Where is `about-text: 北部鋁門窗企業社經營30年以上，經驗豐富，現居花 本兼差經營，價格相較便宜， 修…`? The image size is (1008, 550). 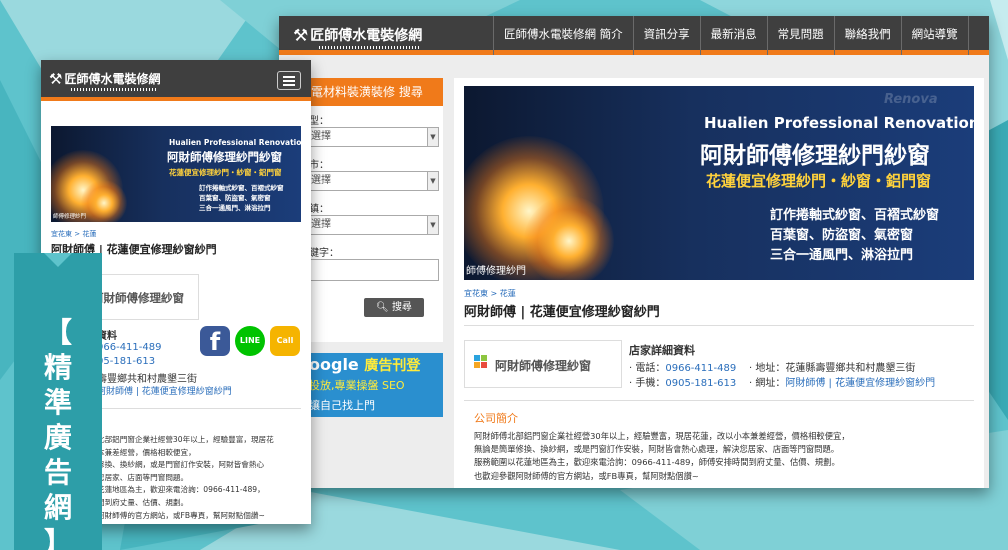
about-text: 北部鋁門窗企業社經營30年以上，經驗豐富，現居花 本兼差經營，價格相較便宜， 修… is located at coordinates (185, 477).